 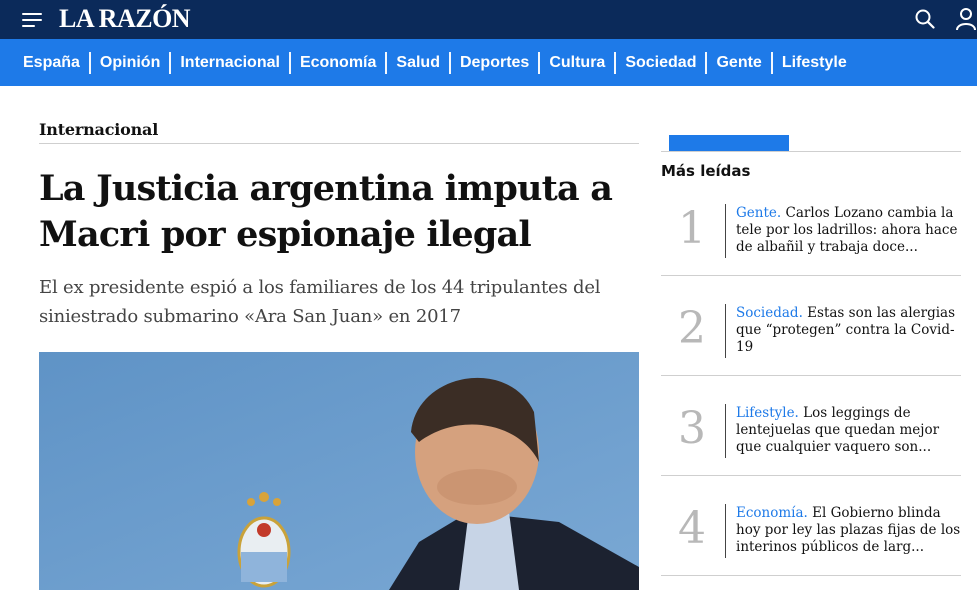 What do you see at coordinates (729, 143) in the screenshot?
I see `sidebar-tab-indicator` at bounding box center [729, 143].